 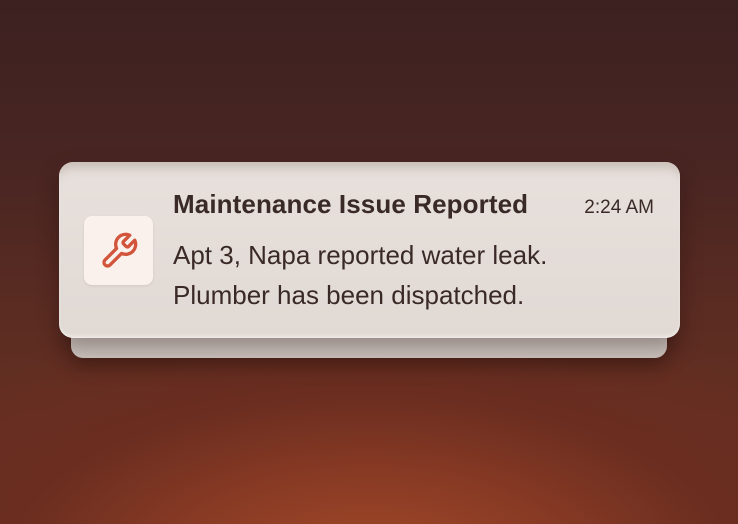 I want to click on wrench-icon, so click(x=119, y=250).